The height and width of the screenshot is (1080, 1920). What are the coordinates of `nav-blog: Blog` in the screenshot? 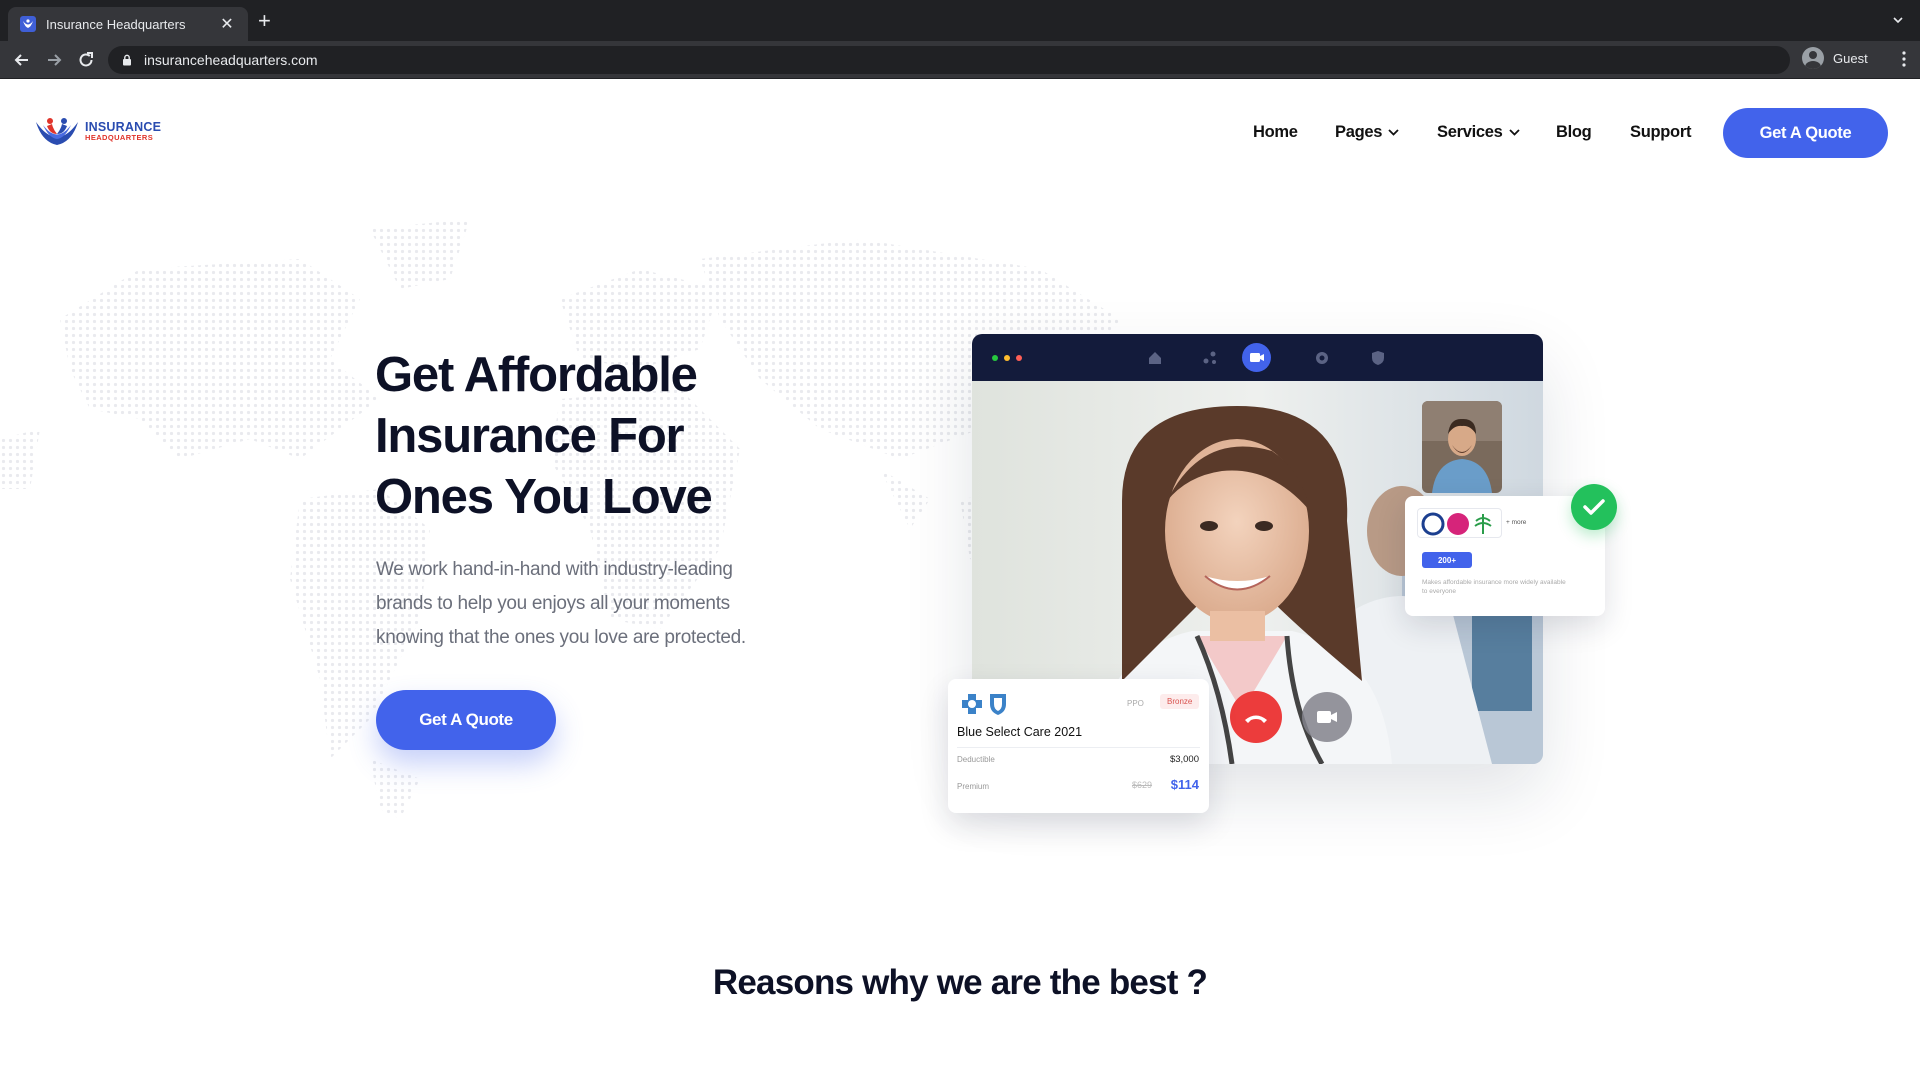 It's located at (1574, 132).